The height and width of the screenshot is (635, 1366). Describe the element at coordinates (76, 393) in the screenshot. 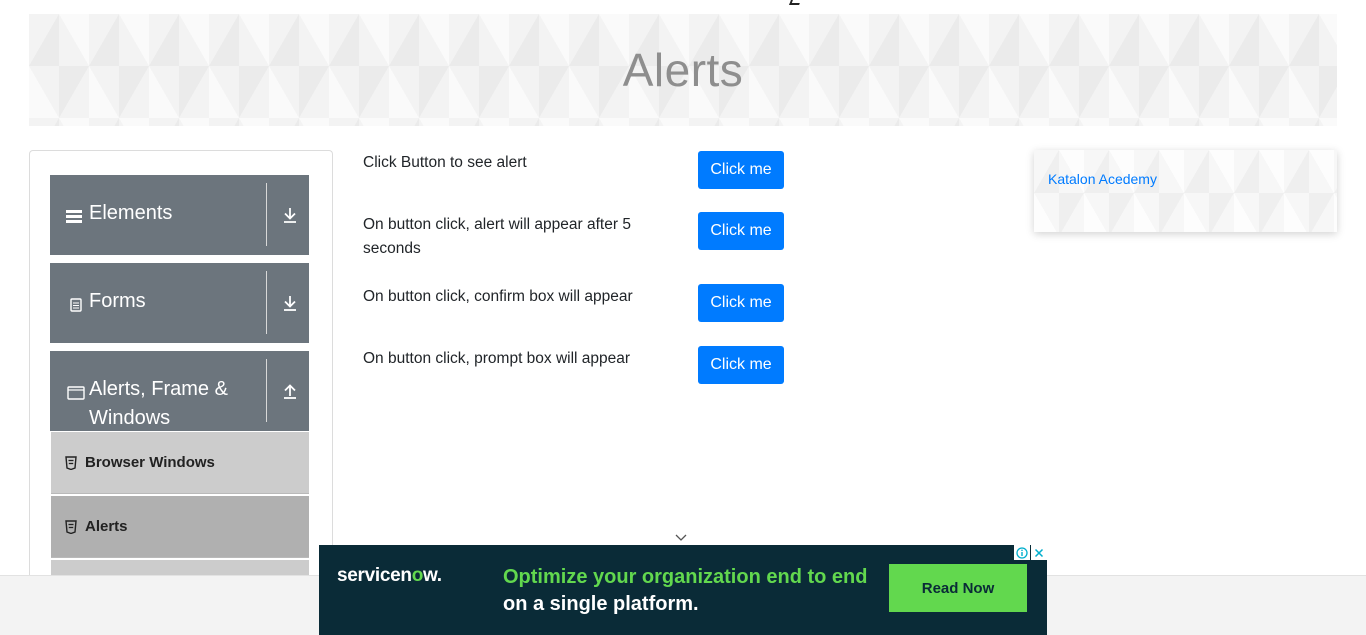

I see `window-icon` at that location.